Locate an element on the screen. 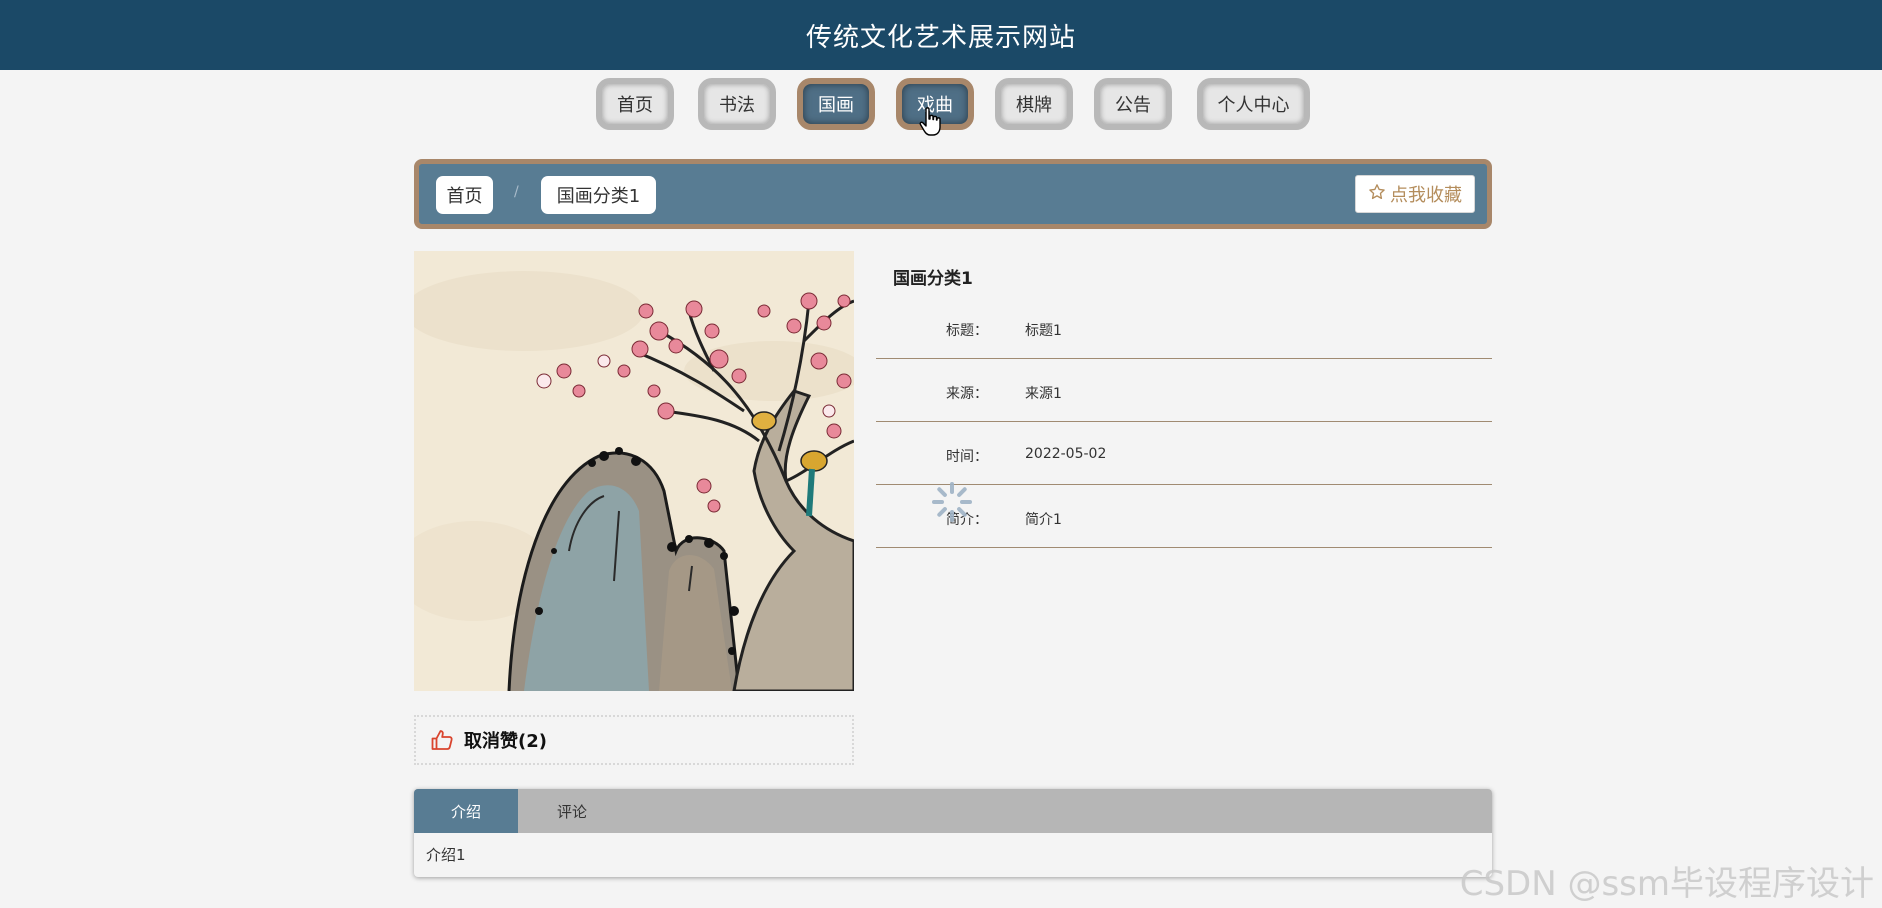 This screenshot has height=908, width=1882. tab-header: 介绍 评论 is located at coordinates (953, 811).